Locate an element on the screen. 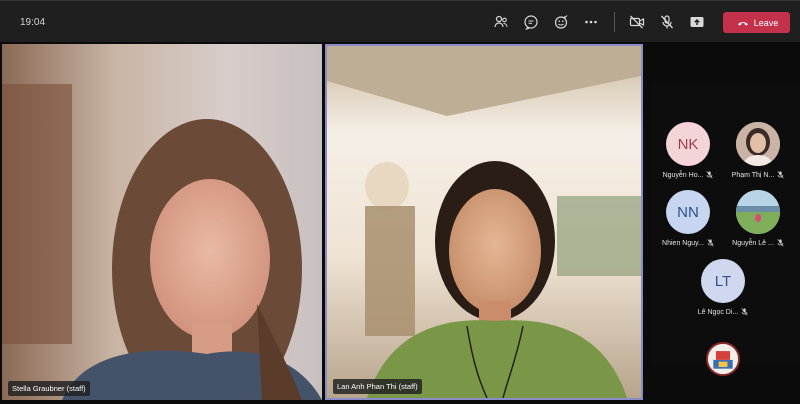  more-icon is located at coordinates (591, 22).